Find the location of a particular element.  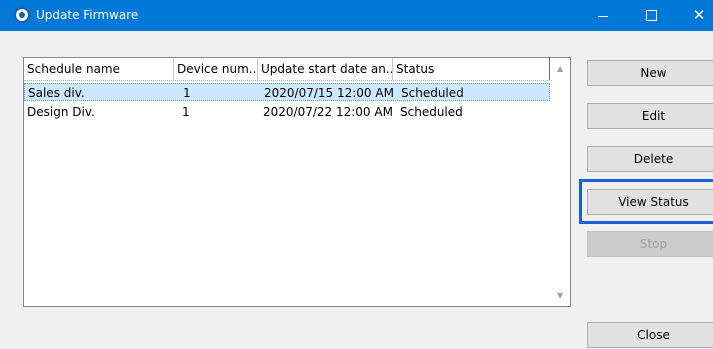

delete-button: Delete is located at coordinates (650, 159).